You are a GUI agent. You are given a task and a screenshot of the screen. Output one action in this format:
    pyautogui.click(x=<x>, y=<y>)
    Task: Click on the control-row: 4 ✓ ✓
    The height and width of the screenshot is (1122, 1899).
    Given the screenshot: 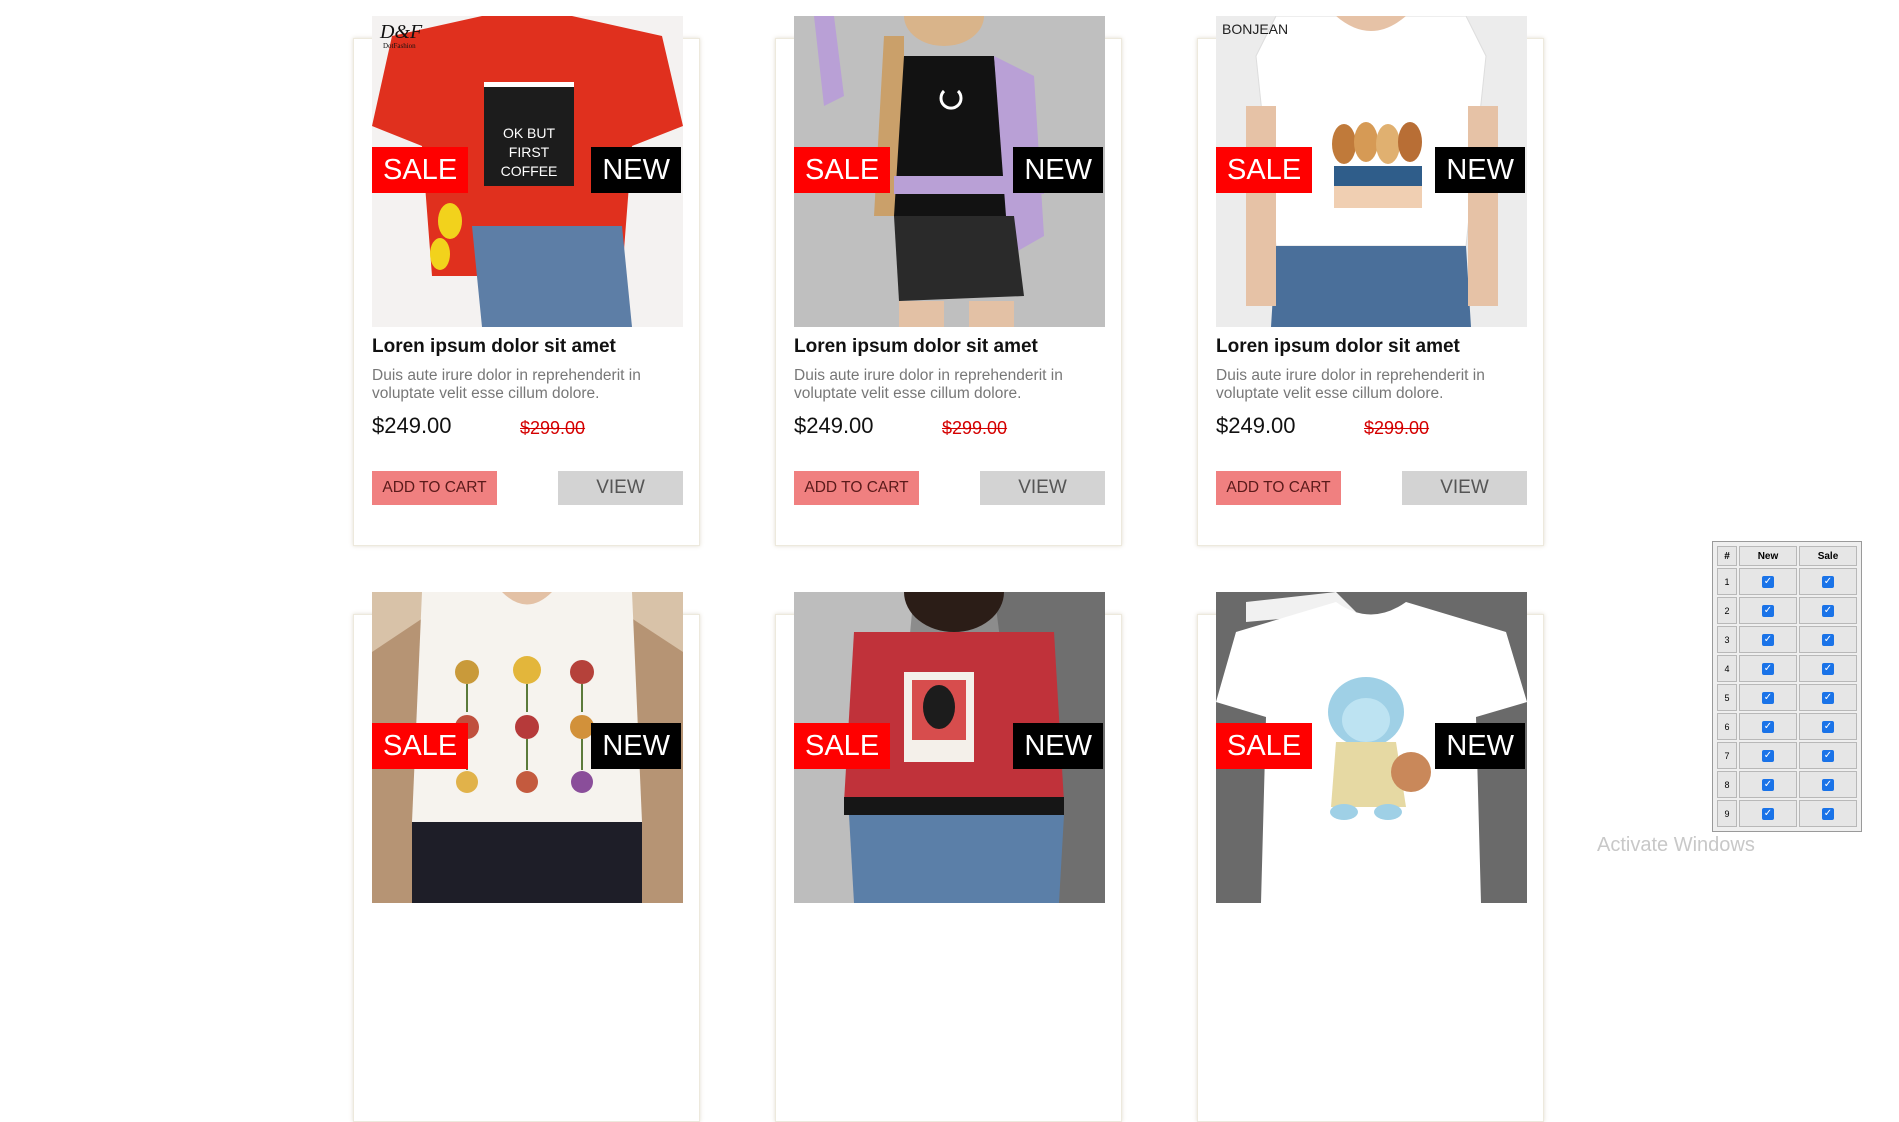 What is the action you would take?
    pyautogui.click(x=1787, y=668)
    